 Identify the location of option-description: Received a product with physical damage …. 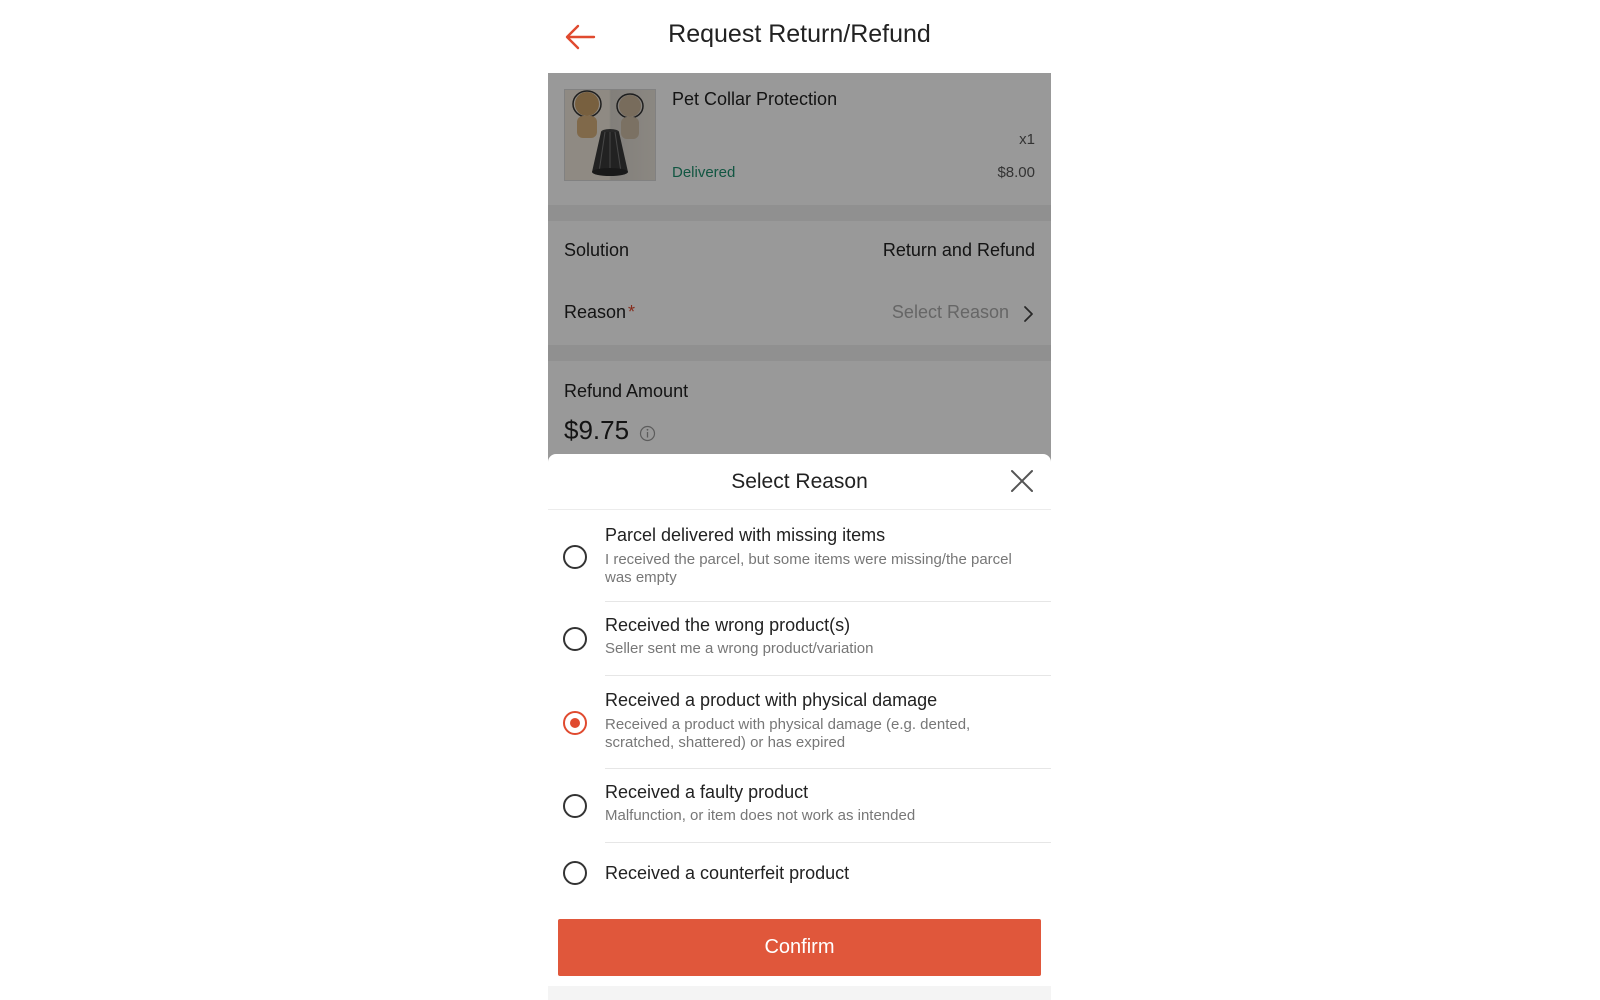
(788, 733).